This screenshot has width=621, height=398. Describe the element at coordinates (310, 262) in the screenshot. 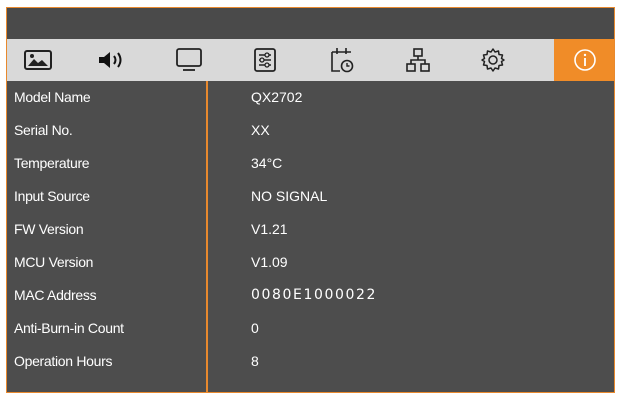

I see `info-row-mcu-version: MCU Version V1.09` at that location.